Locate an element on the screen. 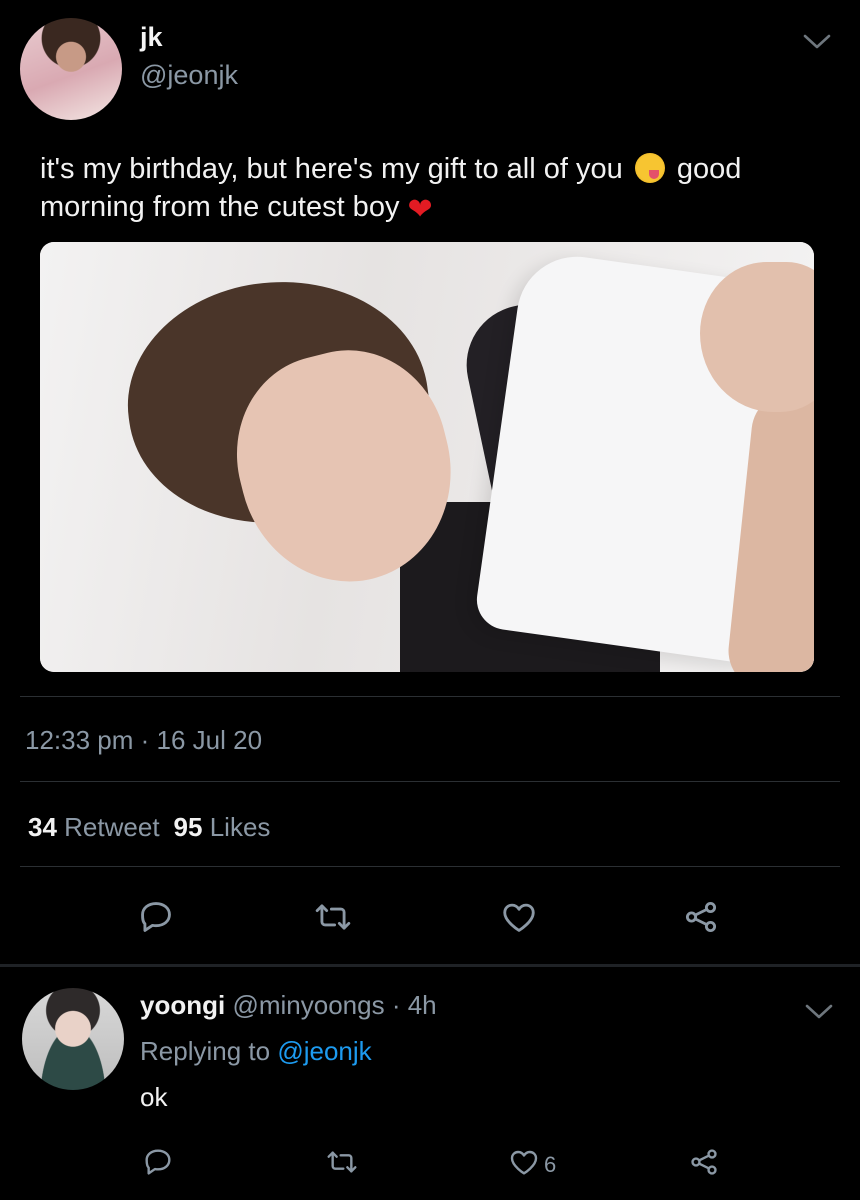  tweet-date: 16 Jul 20 is located at coordinates (209, 740).